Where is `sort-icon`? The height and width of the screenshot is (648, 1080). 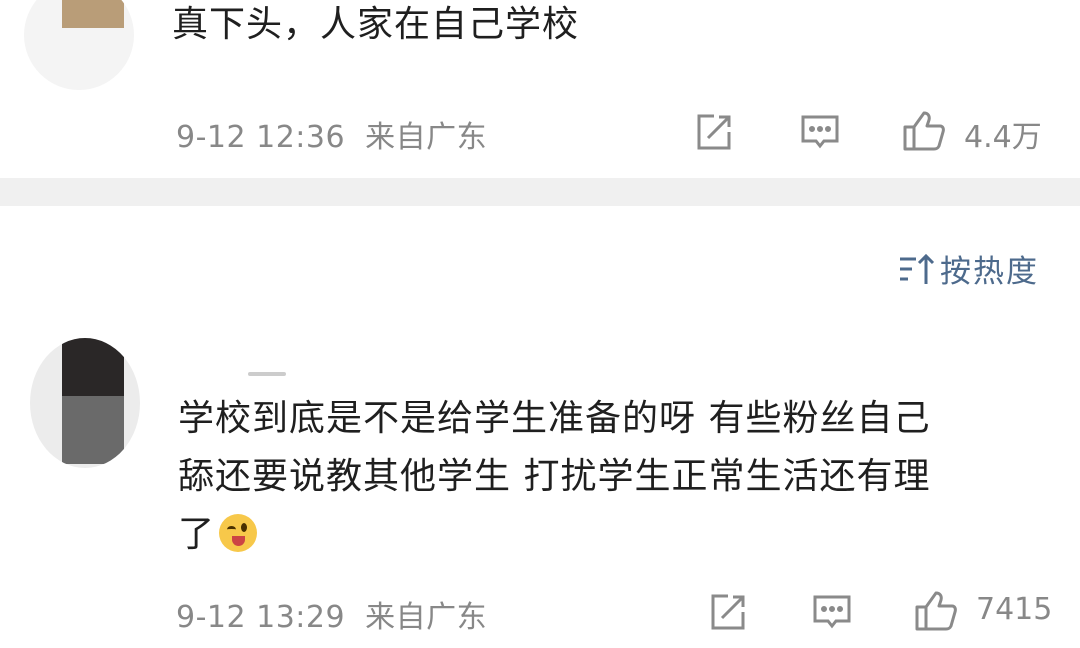
sort-icon is located at coordinates (917, 269).